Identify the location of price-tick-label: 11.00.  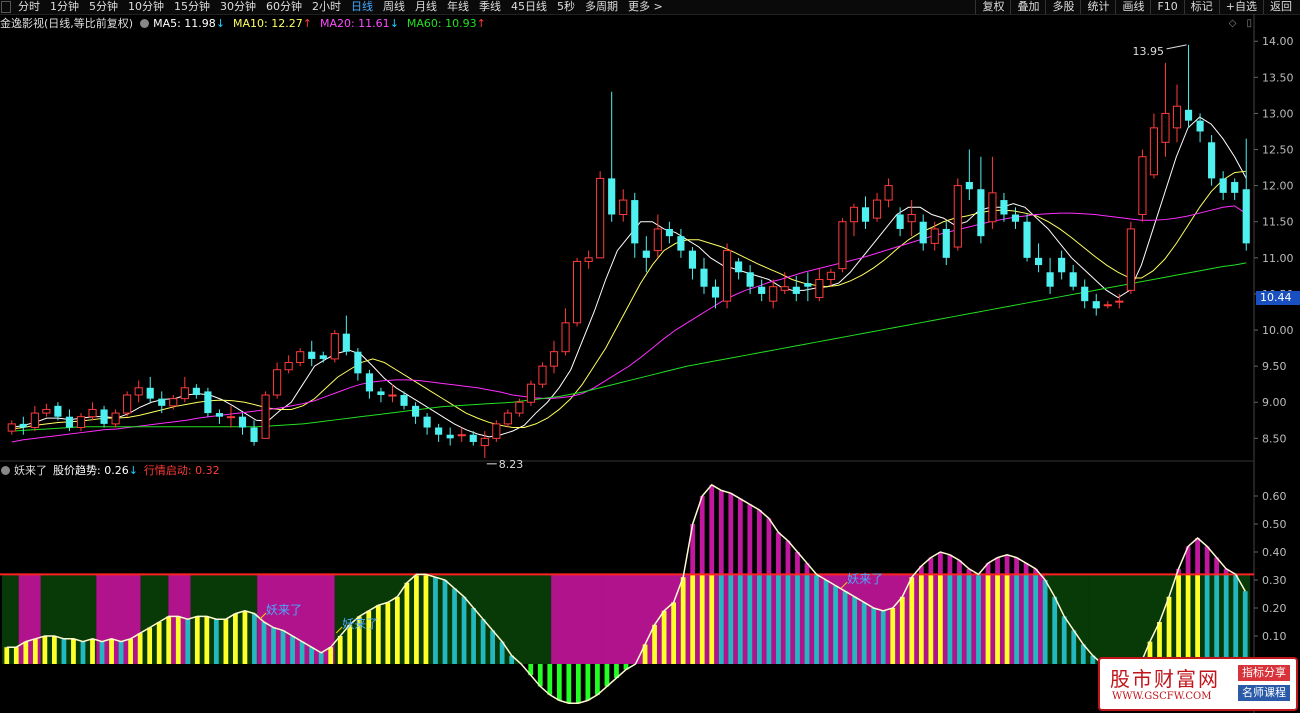
(1278, 258).